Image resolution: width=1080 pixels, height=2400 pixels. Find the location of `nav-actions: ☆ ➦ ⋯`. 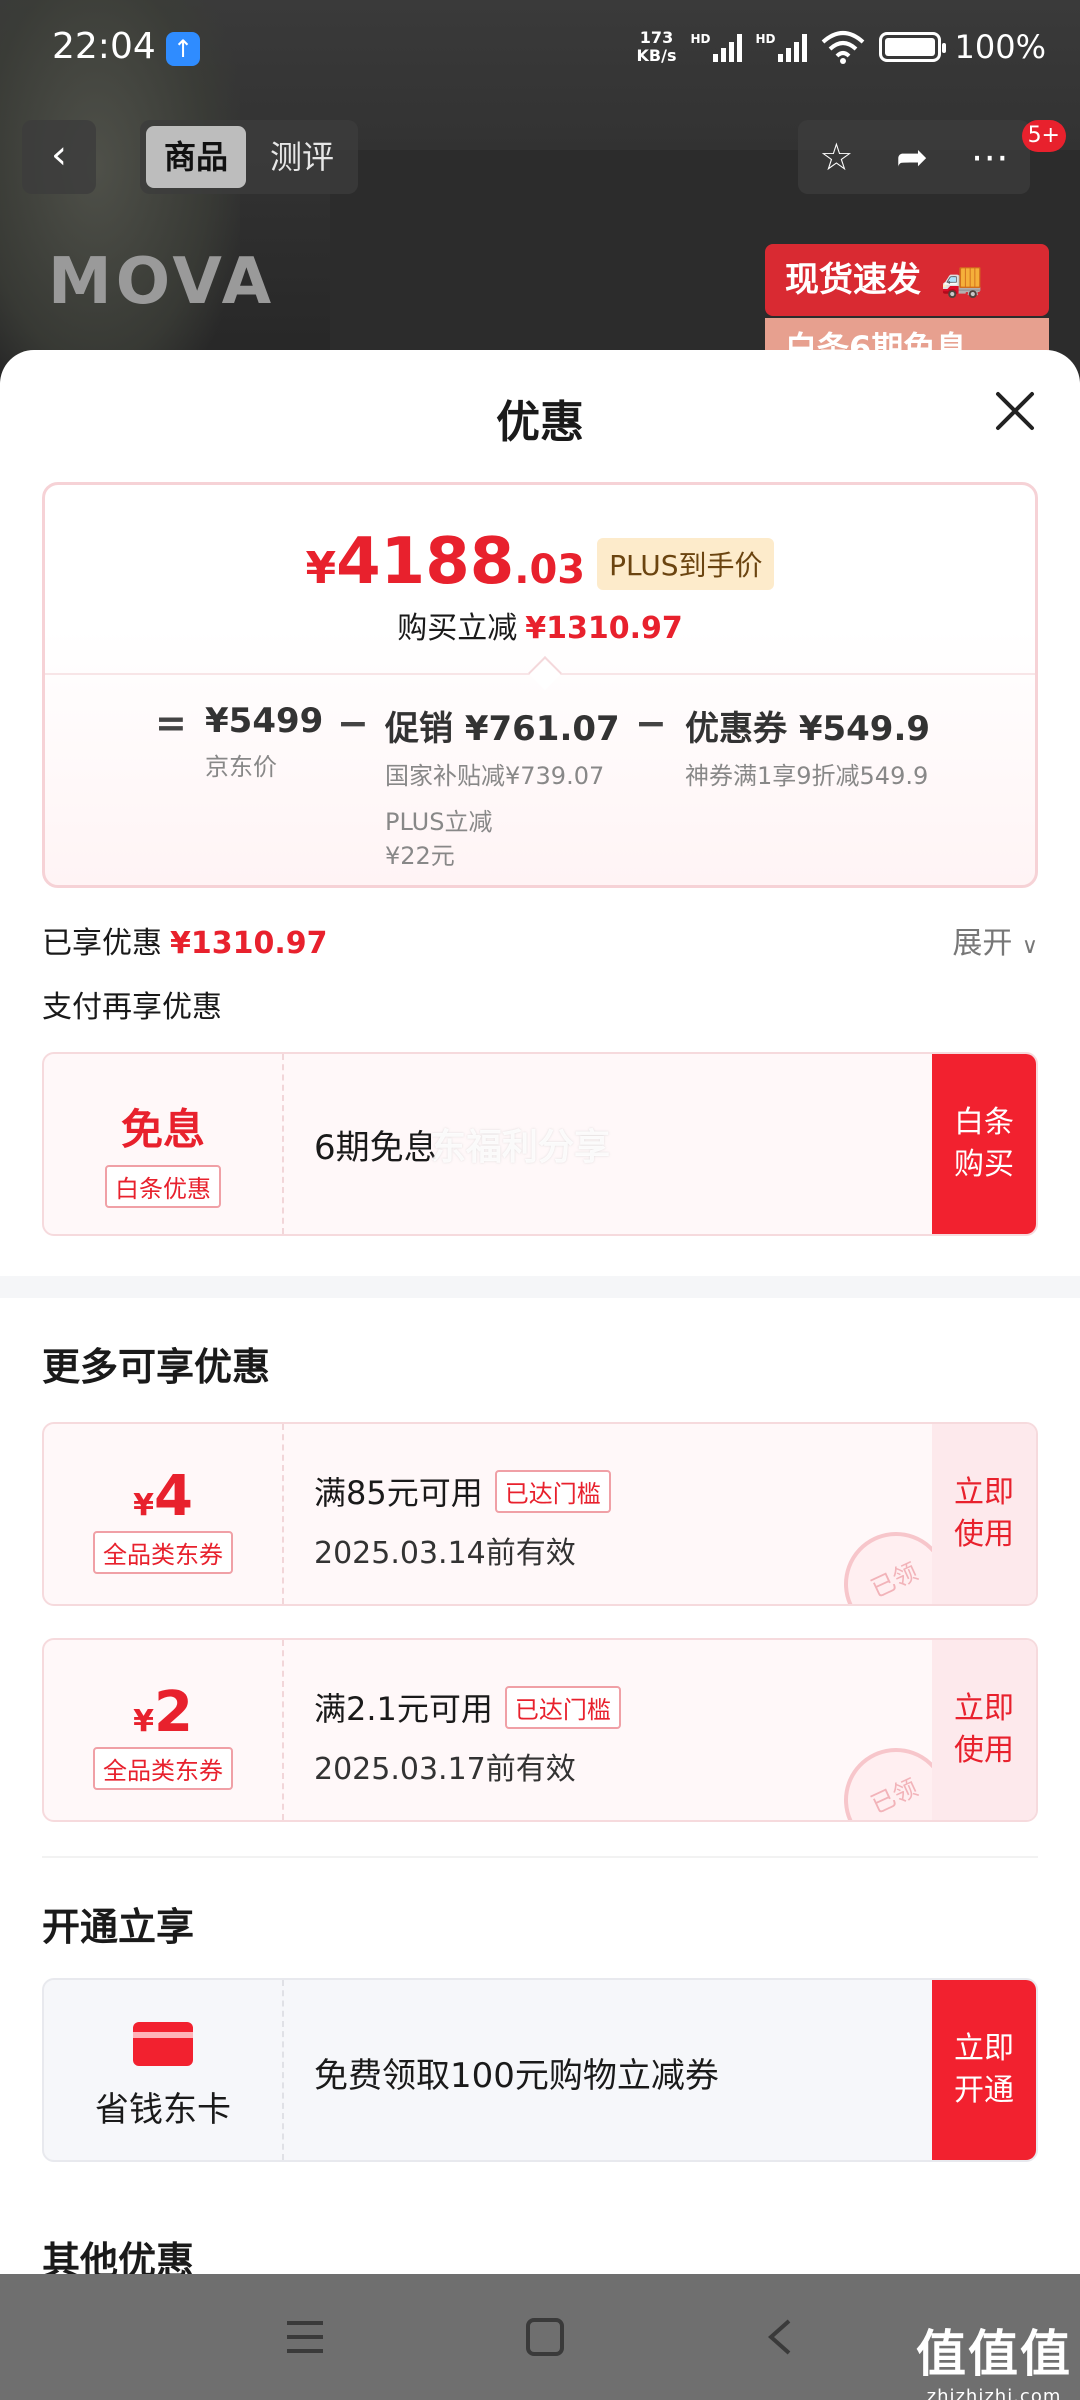

nav-actions: ☆ ➦ ⋯ is located at coordinates (914, 157).